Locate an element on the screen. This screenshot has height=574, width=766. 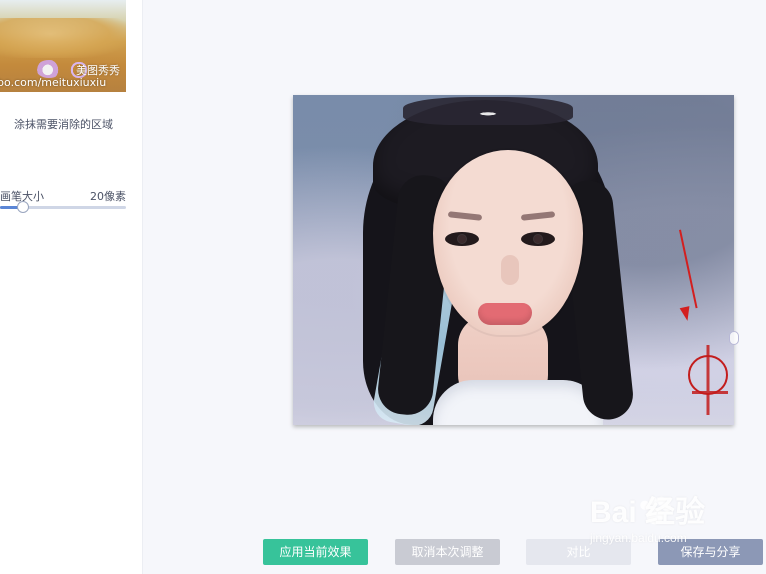
thumbnail-image: 美图秀秀 ibo.com/meituxiuxiu is located at coordinates (63, 46).